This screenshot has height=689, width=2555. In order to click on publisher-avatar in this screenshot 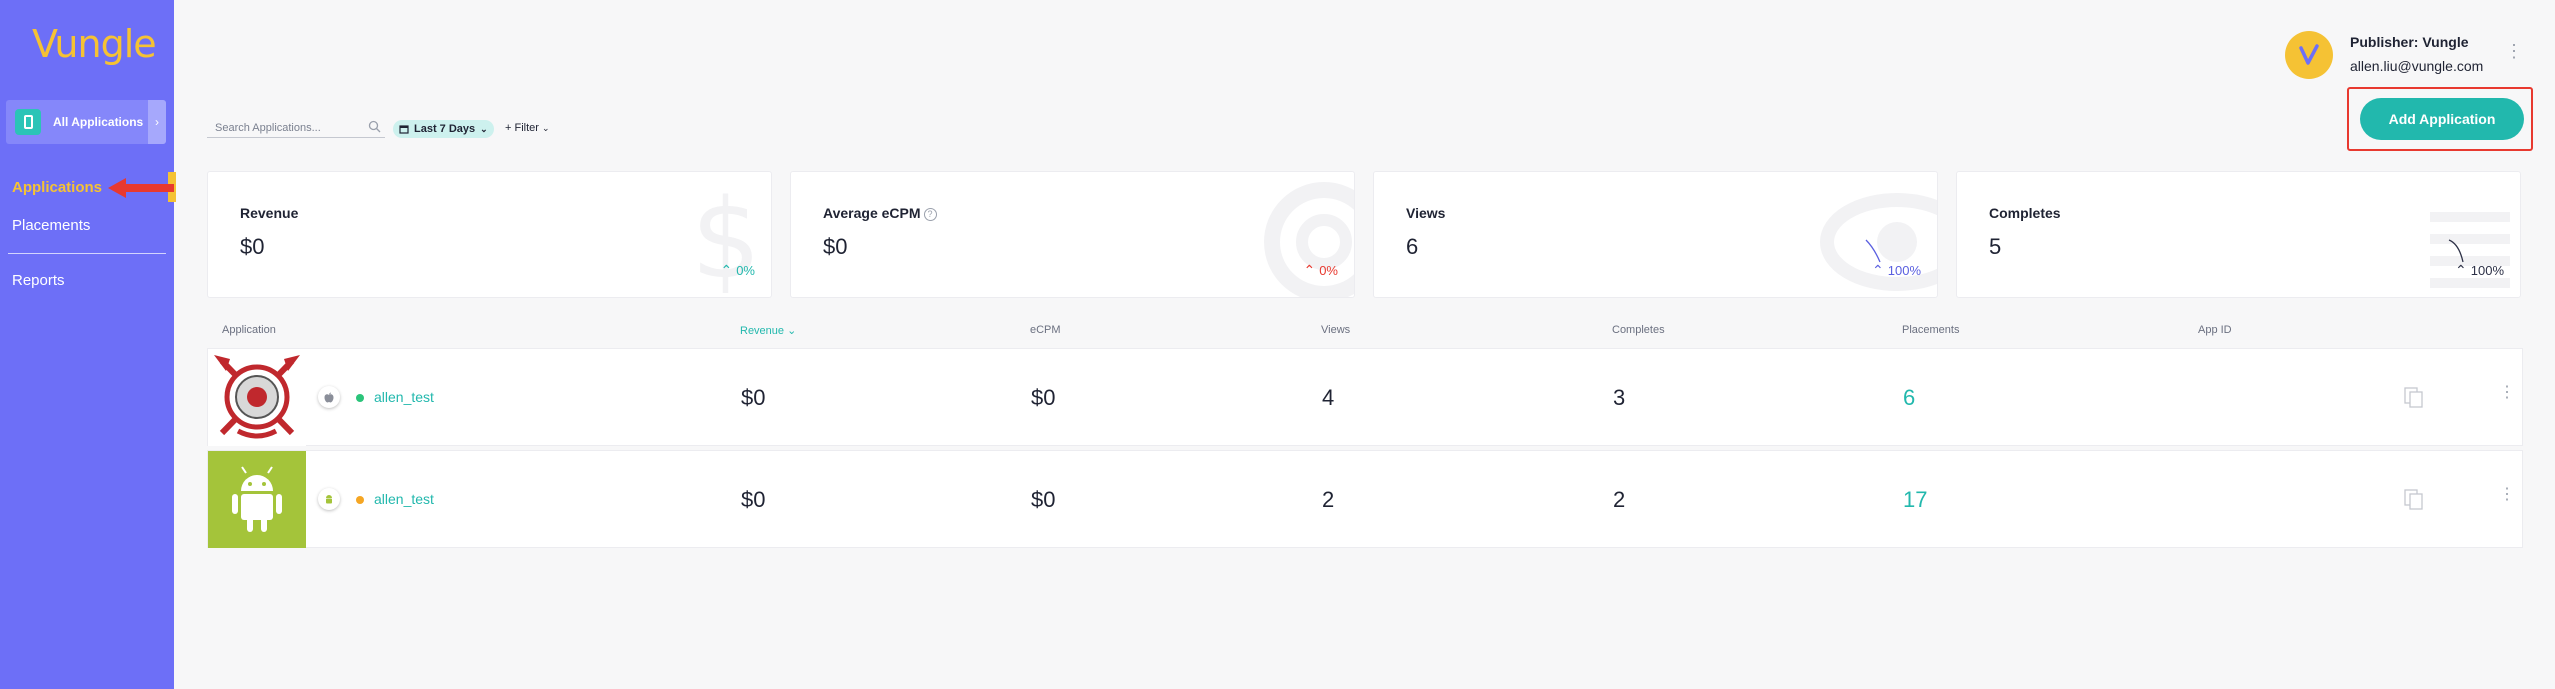, I will do `click(2309, 55)`.